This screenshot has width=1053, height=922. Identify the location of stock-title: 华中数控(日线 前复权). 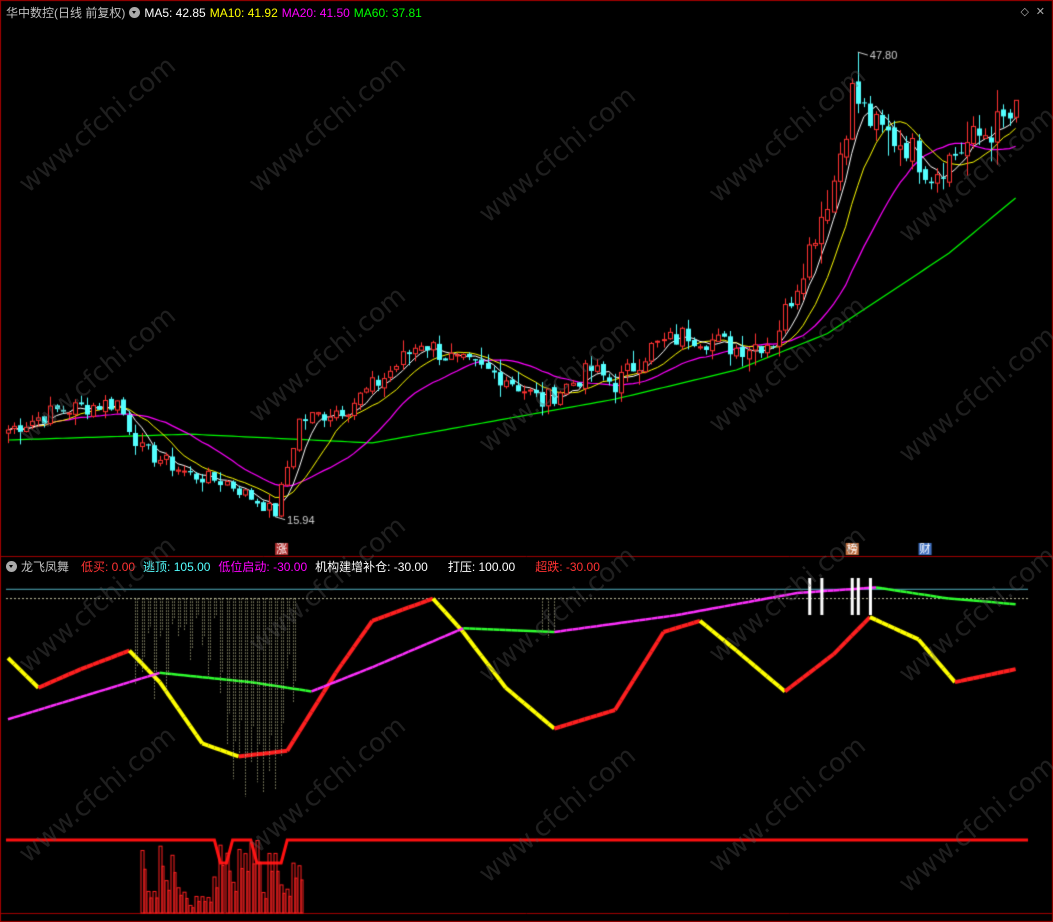
(65, 13).